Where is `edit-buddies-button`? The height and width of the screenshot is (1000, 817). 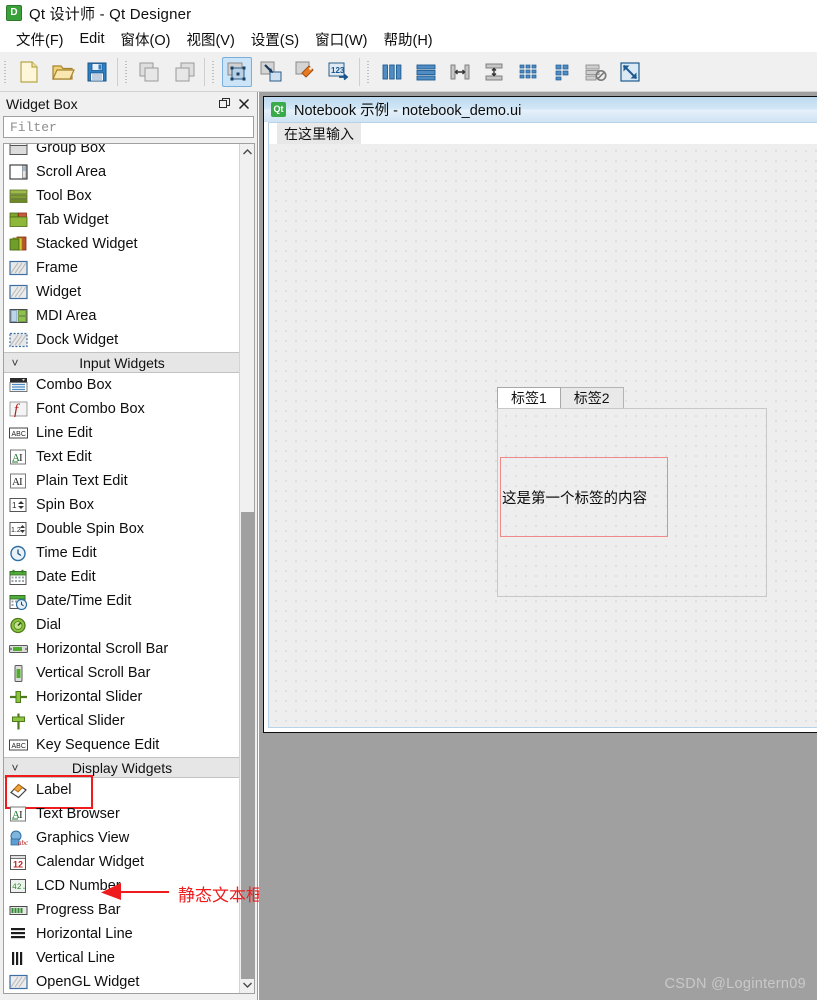 edit-buddies-button is located at coordinates (305, 72).